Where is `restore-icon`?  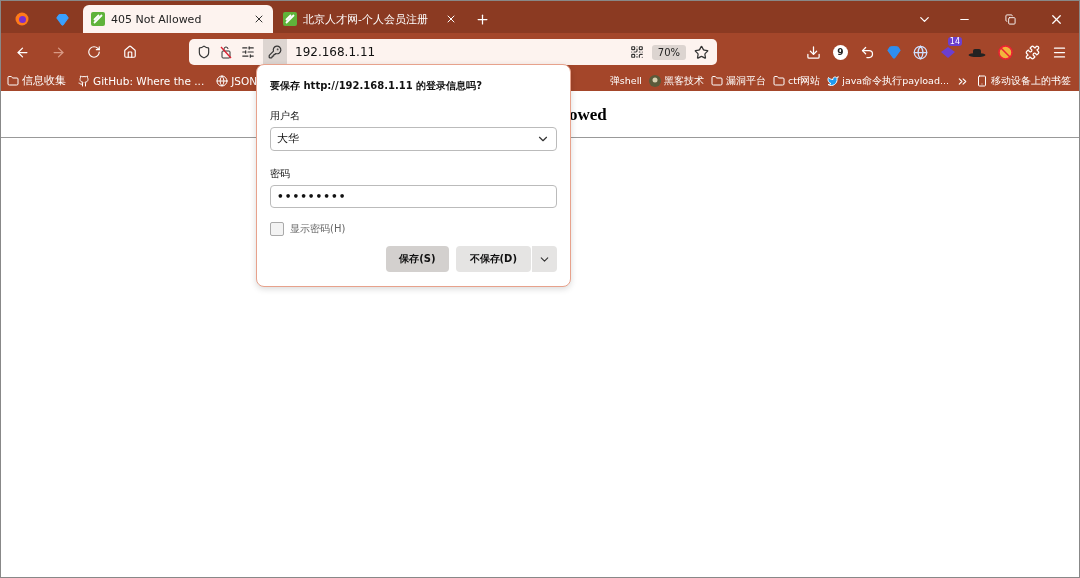
restore-icon is located at coordinates (1010, 19).